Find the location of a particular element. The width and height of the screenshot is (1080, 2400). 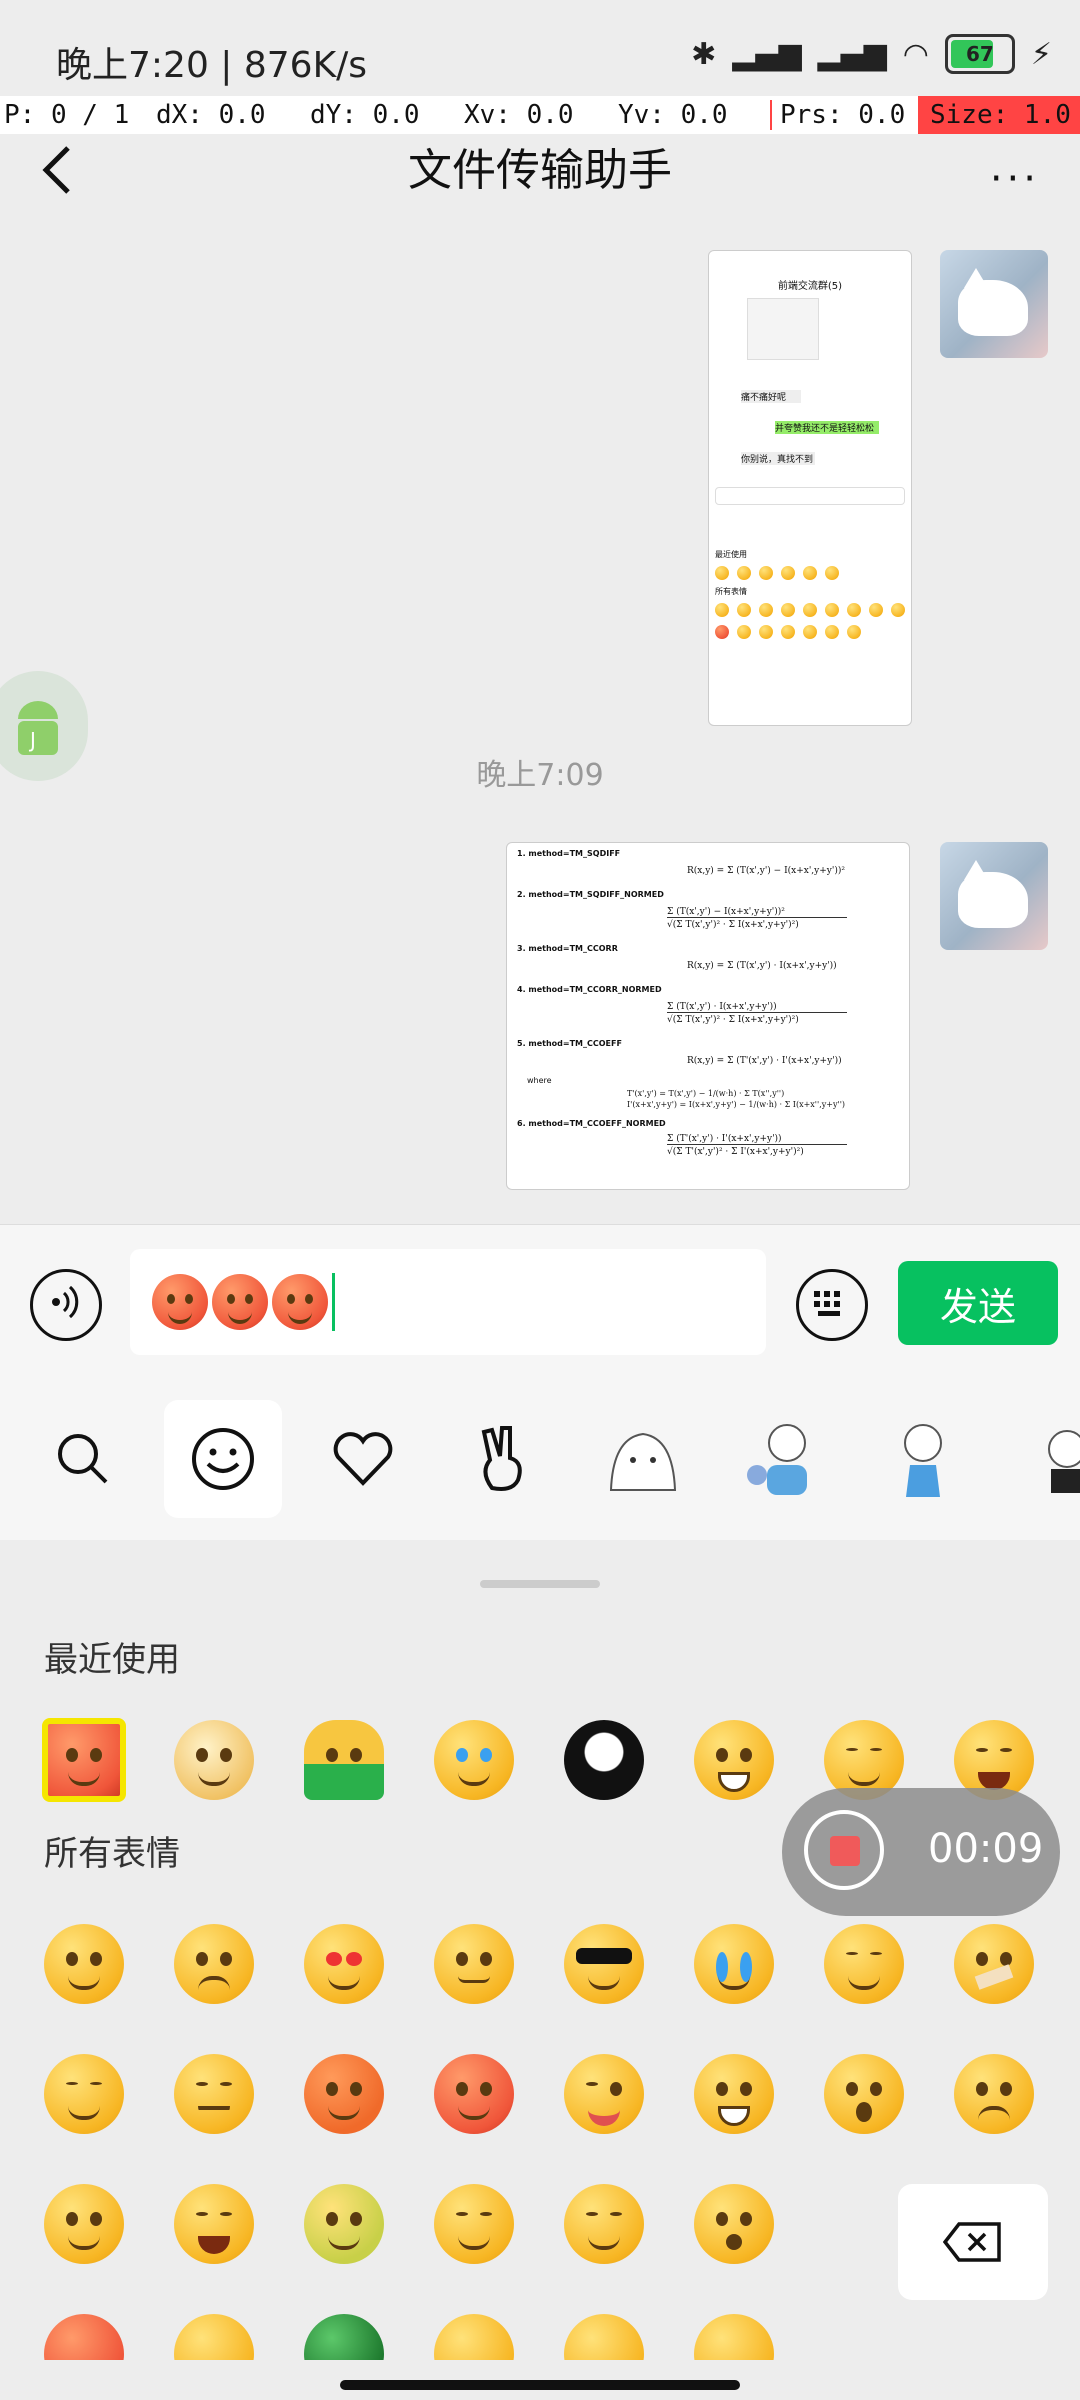

signal-icon: ▂▄▆ is located at coordinates (767, 54).